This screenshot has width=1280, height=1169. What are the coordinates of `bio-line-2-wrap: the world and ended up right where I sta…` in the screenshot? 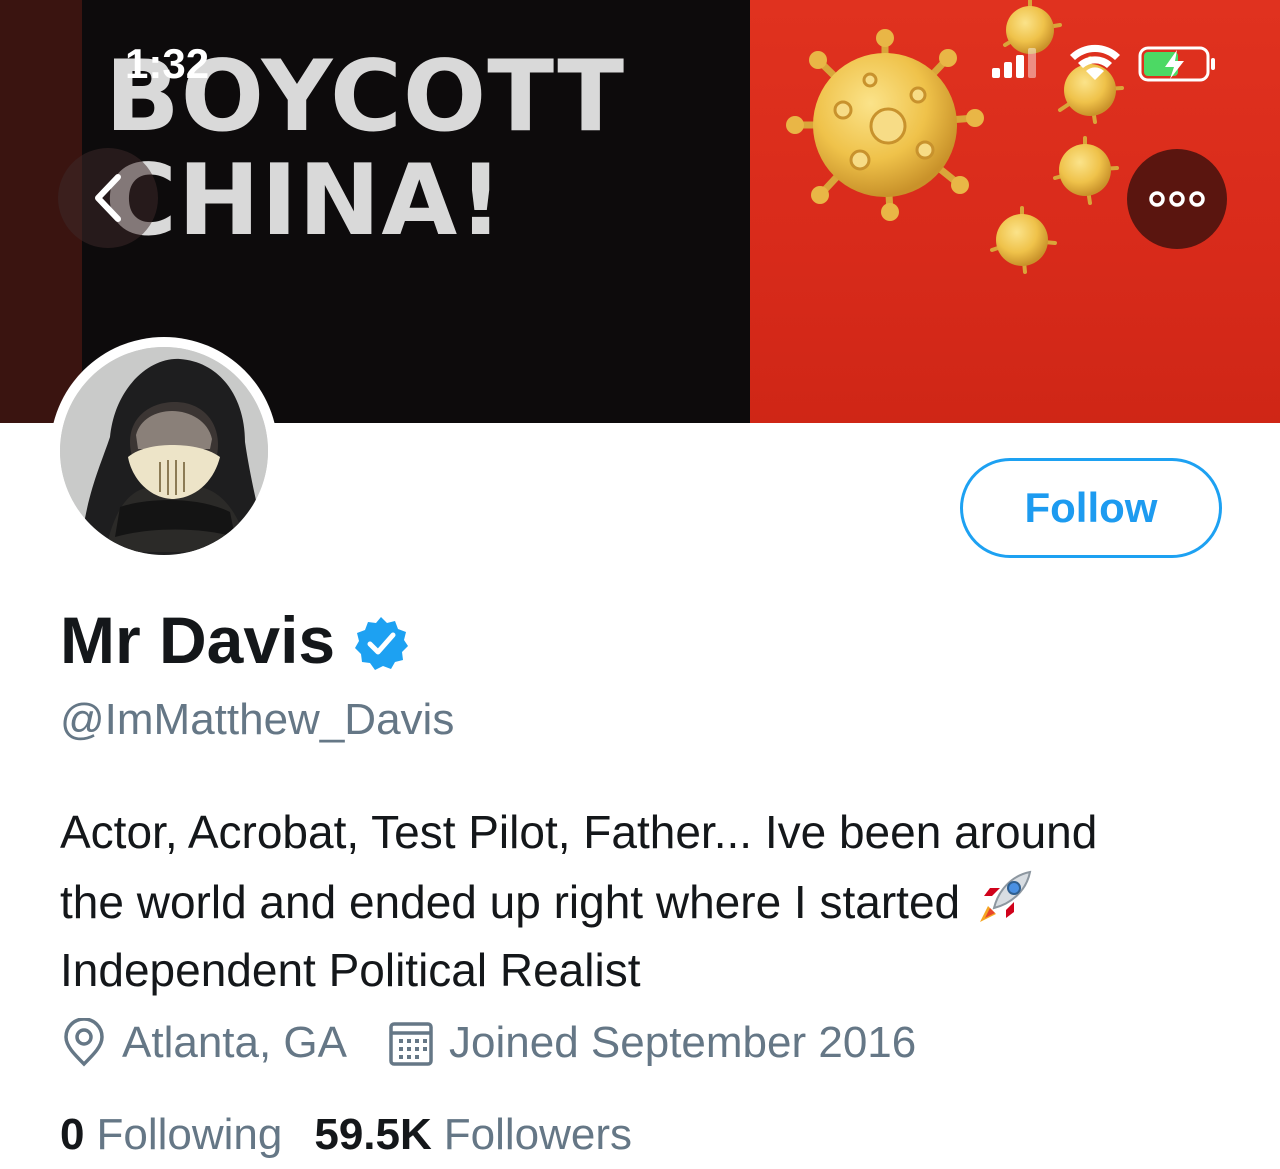 It's located at (650, 901).